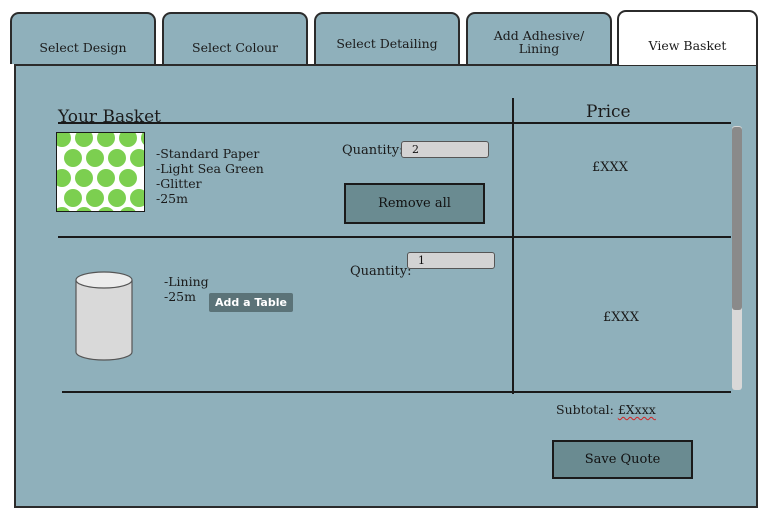 This screenshot has height=511, width=762. Describe the element at coordinates (394, 237) in the screenshot. I see `row-divider` at that location.